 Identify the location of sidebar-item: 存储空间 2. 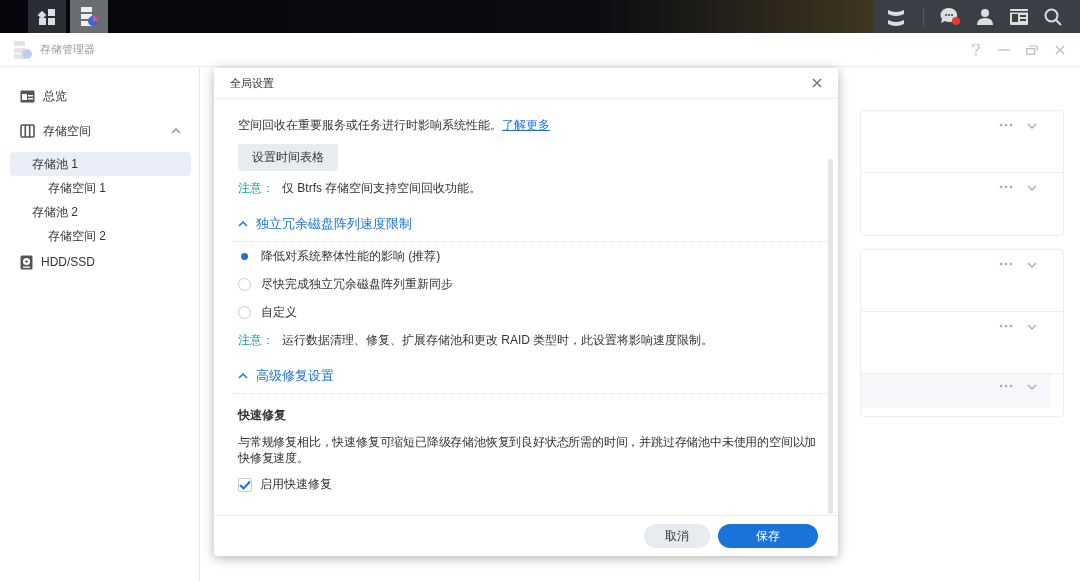
(100, 236).